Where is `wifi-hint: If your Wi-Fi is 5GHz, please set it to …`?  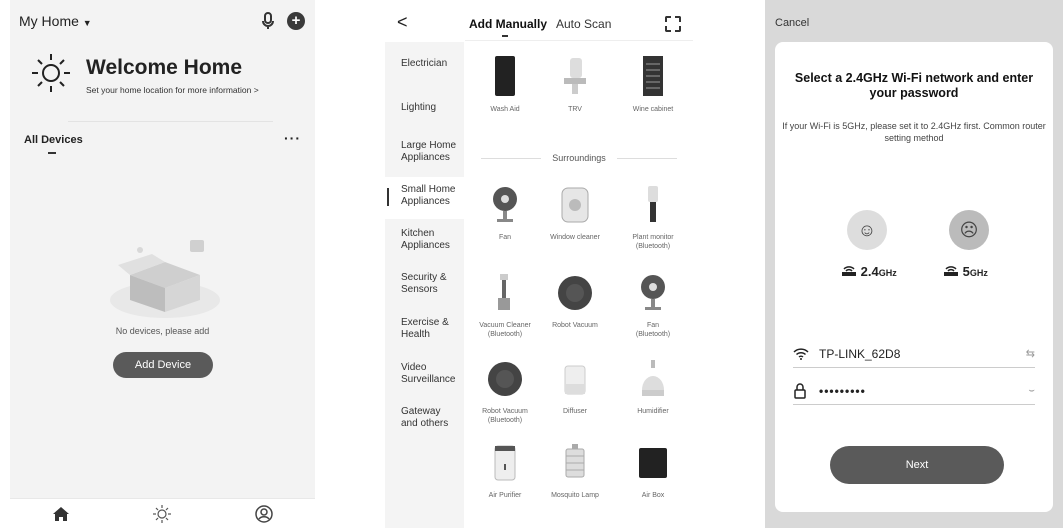 wifi-hint: If your Wi-Fi is 5GHz, please set it to … is located at coordinates (914, 132).